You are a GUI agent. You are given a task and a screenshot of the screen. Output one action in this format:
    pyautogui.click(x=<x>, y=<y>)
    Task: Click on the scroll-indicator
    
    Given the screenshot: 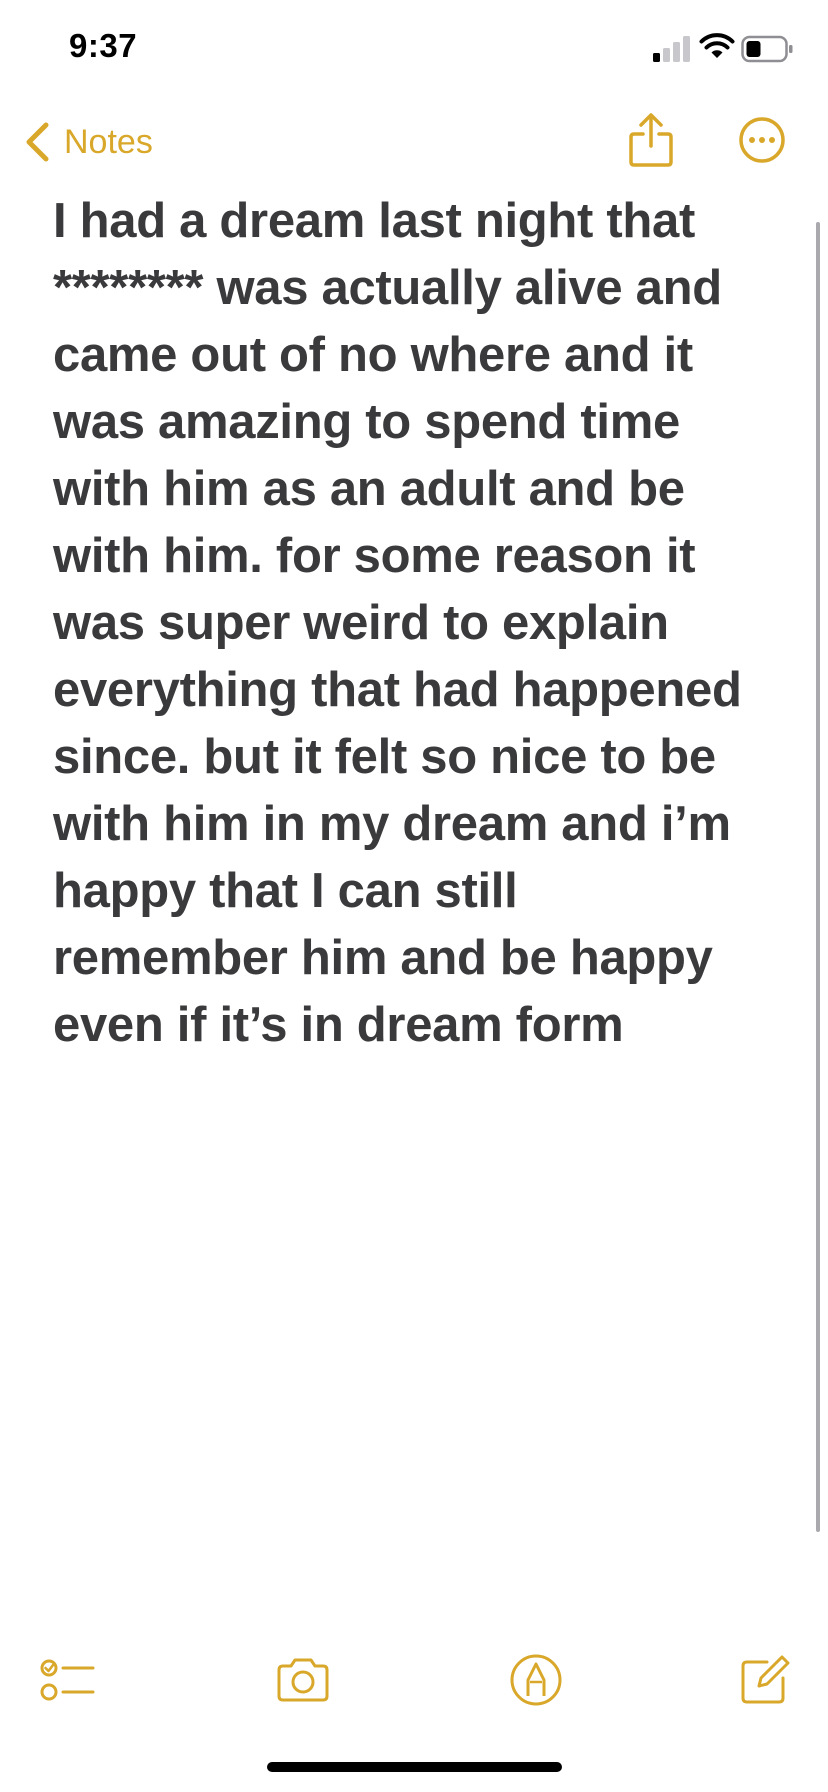 What is the action you would take?
    pyautogui.click(x=818, y=877)
    